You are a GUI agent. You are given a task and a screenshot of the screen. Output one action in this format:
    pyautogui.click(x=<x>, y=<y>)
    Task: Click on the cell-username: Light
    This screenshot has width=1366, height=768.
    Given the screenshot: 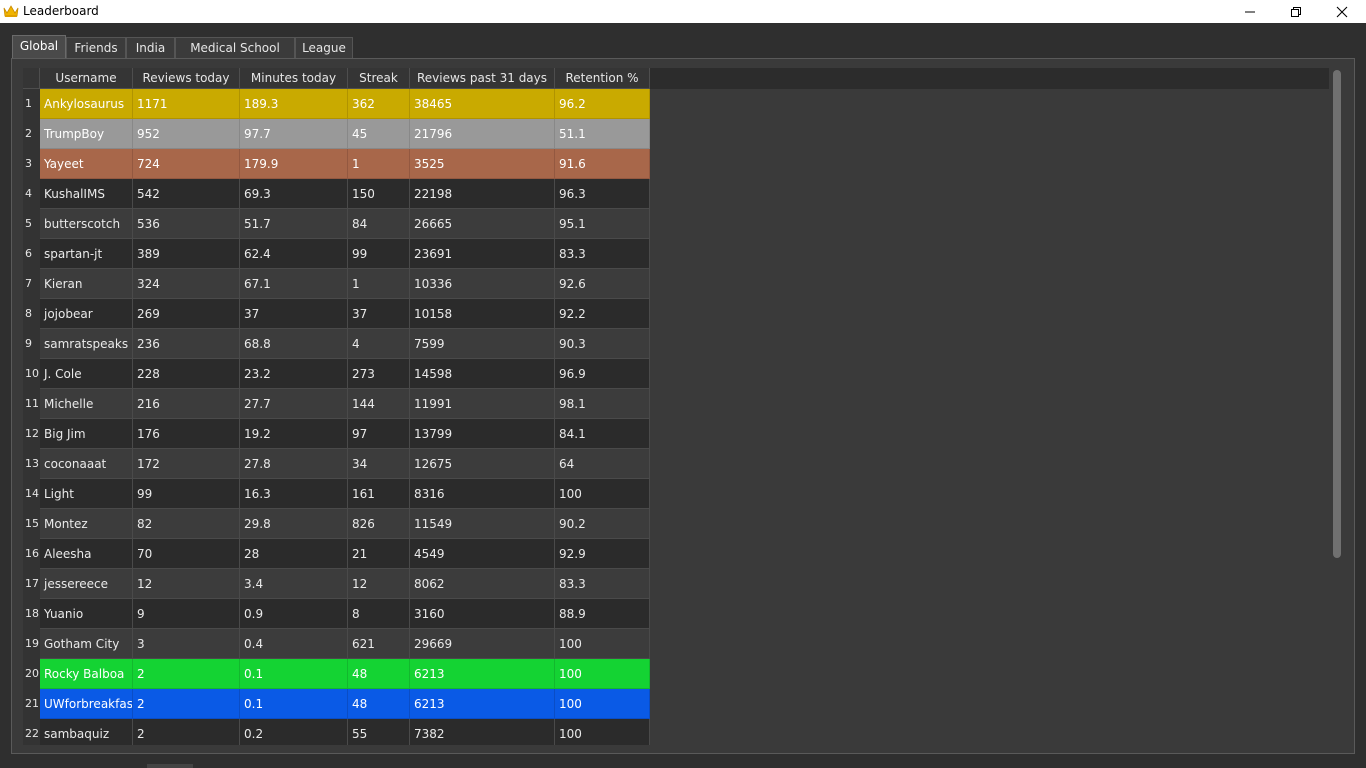 What is the action you would take?
    pyautogui.click(x=86, y=494)
    